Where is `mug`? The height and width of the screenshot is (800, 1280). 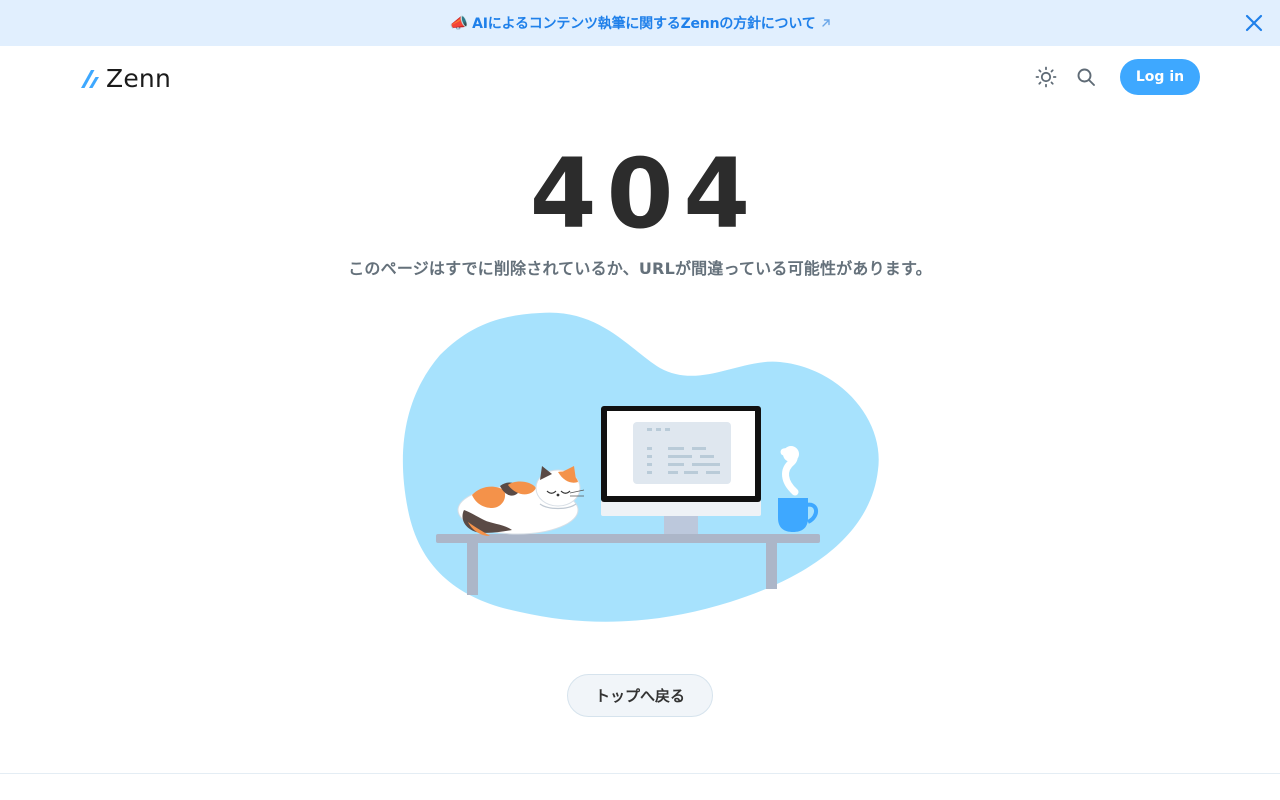 mug is located at coordinates (793, 515).